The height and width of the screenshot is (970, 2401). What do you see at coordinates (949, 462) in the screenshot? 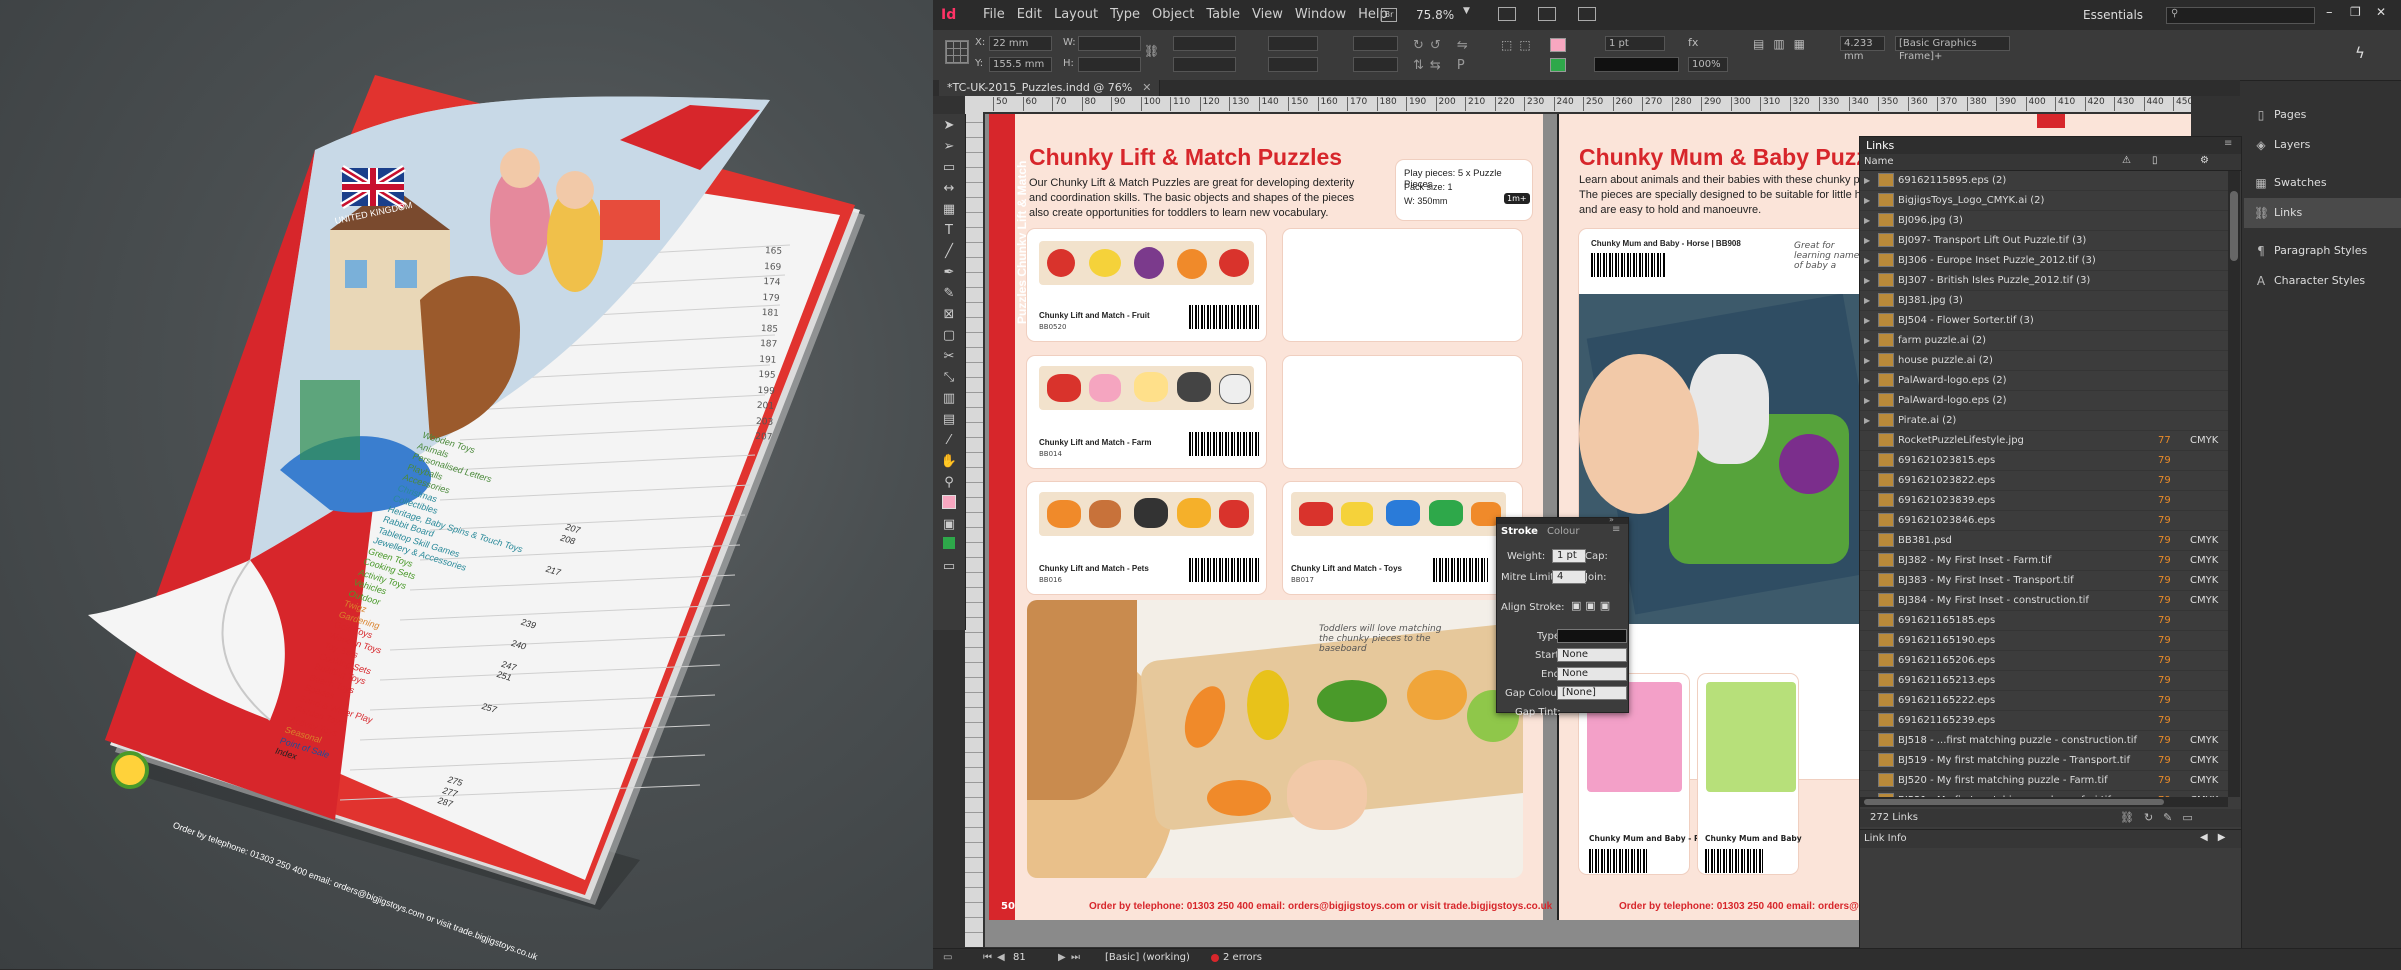
I see `hand-tool-icon: ✋` at bounding box center [949, 462].